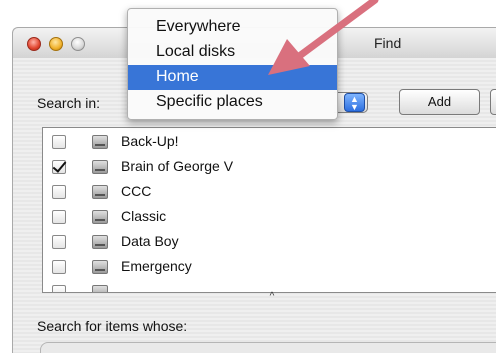  What do you see at coordinates (34, 44) in the screenshot?
I see `close-button` at bounding box center [34, 44].